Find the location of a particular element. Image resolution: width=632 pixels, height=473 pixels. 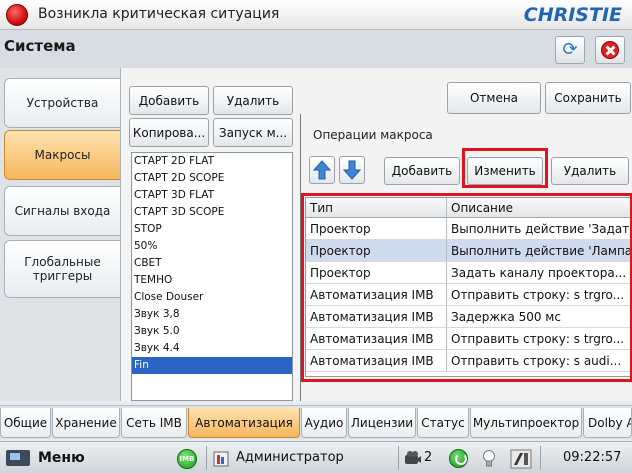

delete-macro-button: Удалить is located at coordinates (253, 100).